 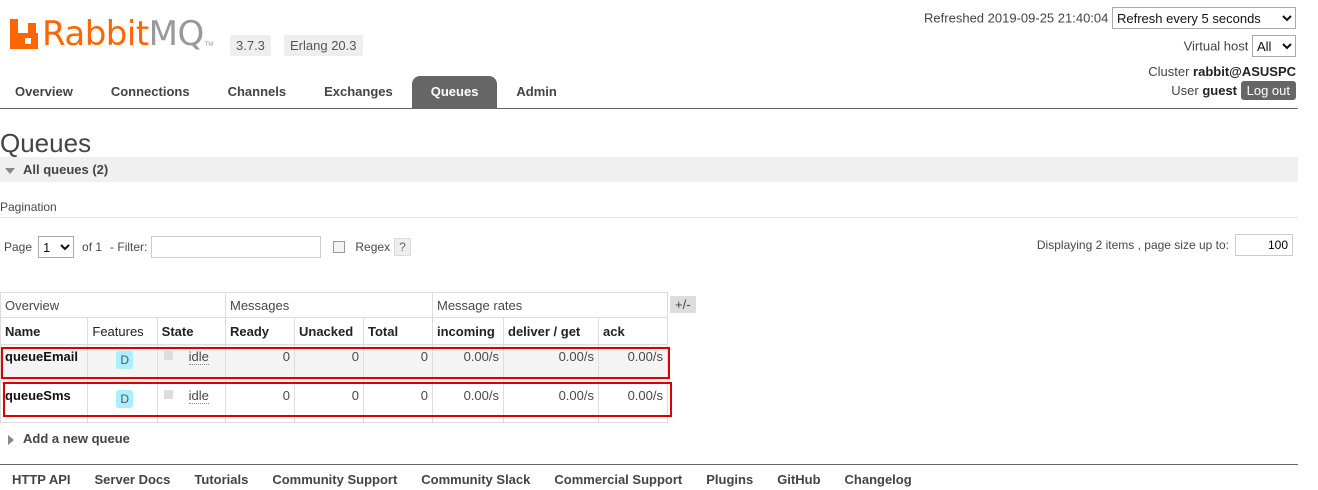 What do you see at coordinates (236, 247) in the screenshot?
I see `filter-input` at bounding box center [236, 247].